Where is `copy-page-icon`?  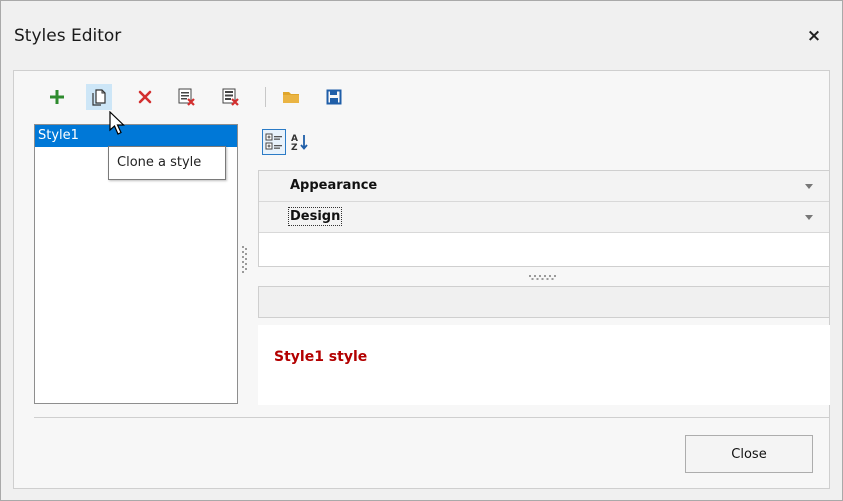 copy-page-icon is located at coordinates (99, 97).